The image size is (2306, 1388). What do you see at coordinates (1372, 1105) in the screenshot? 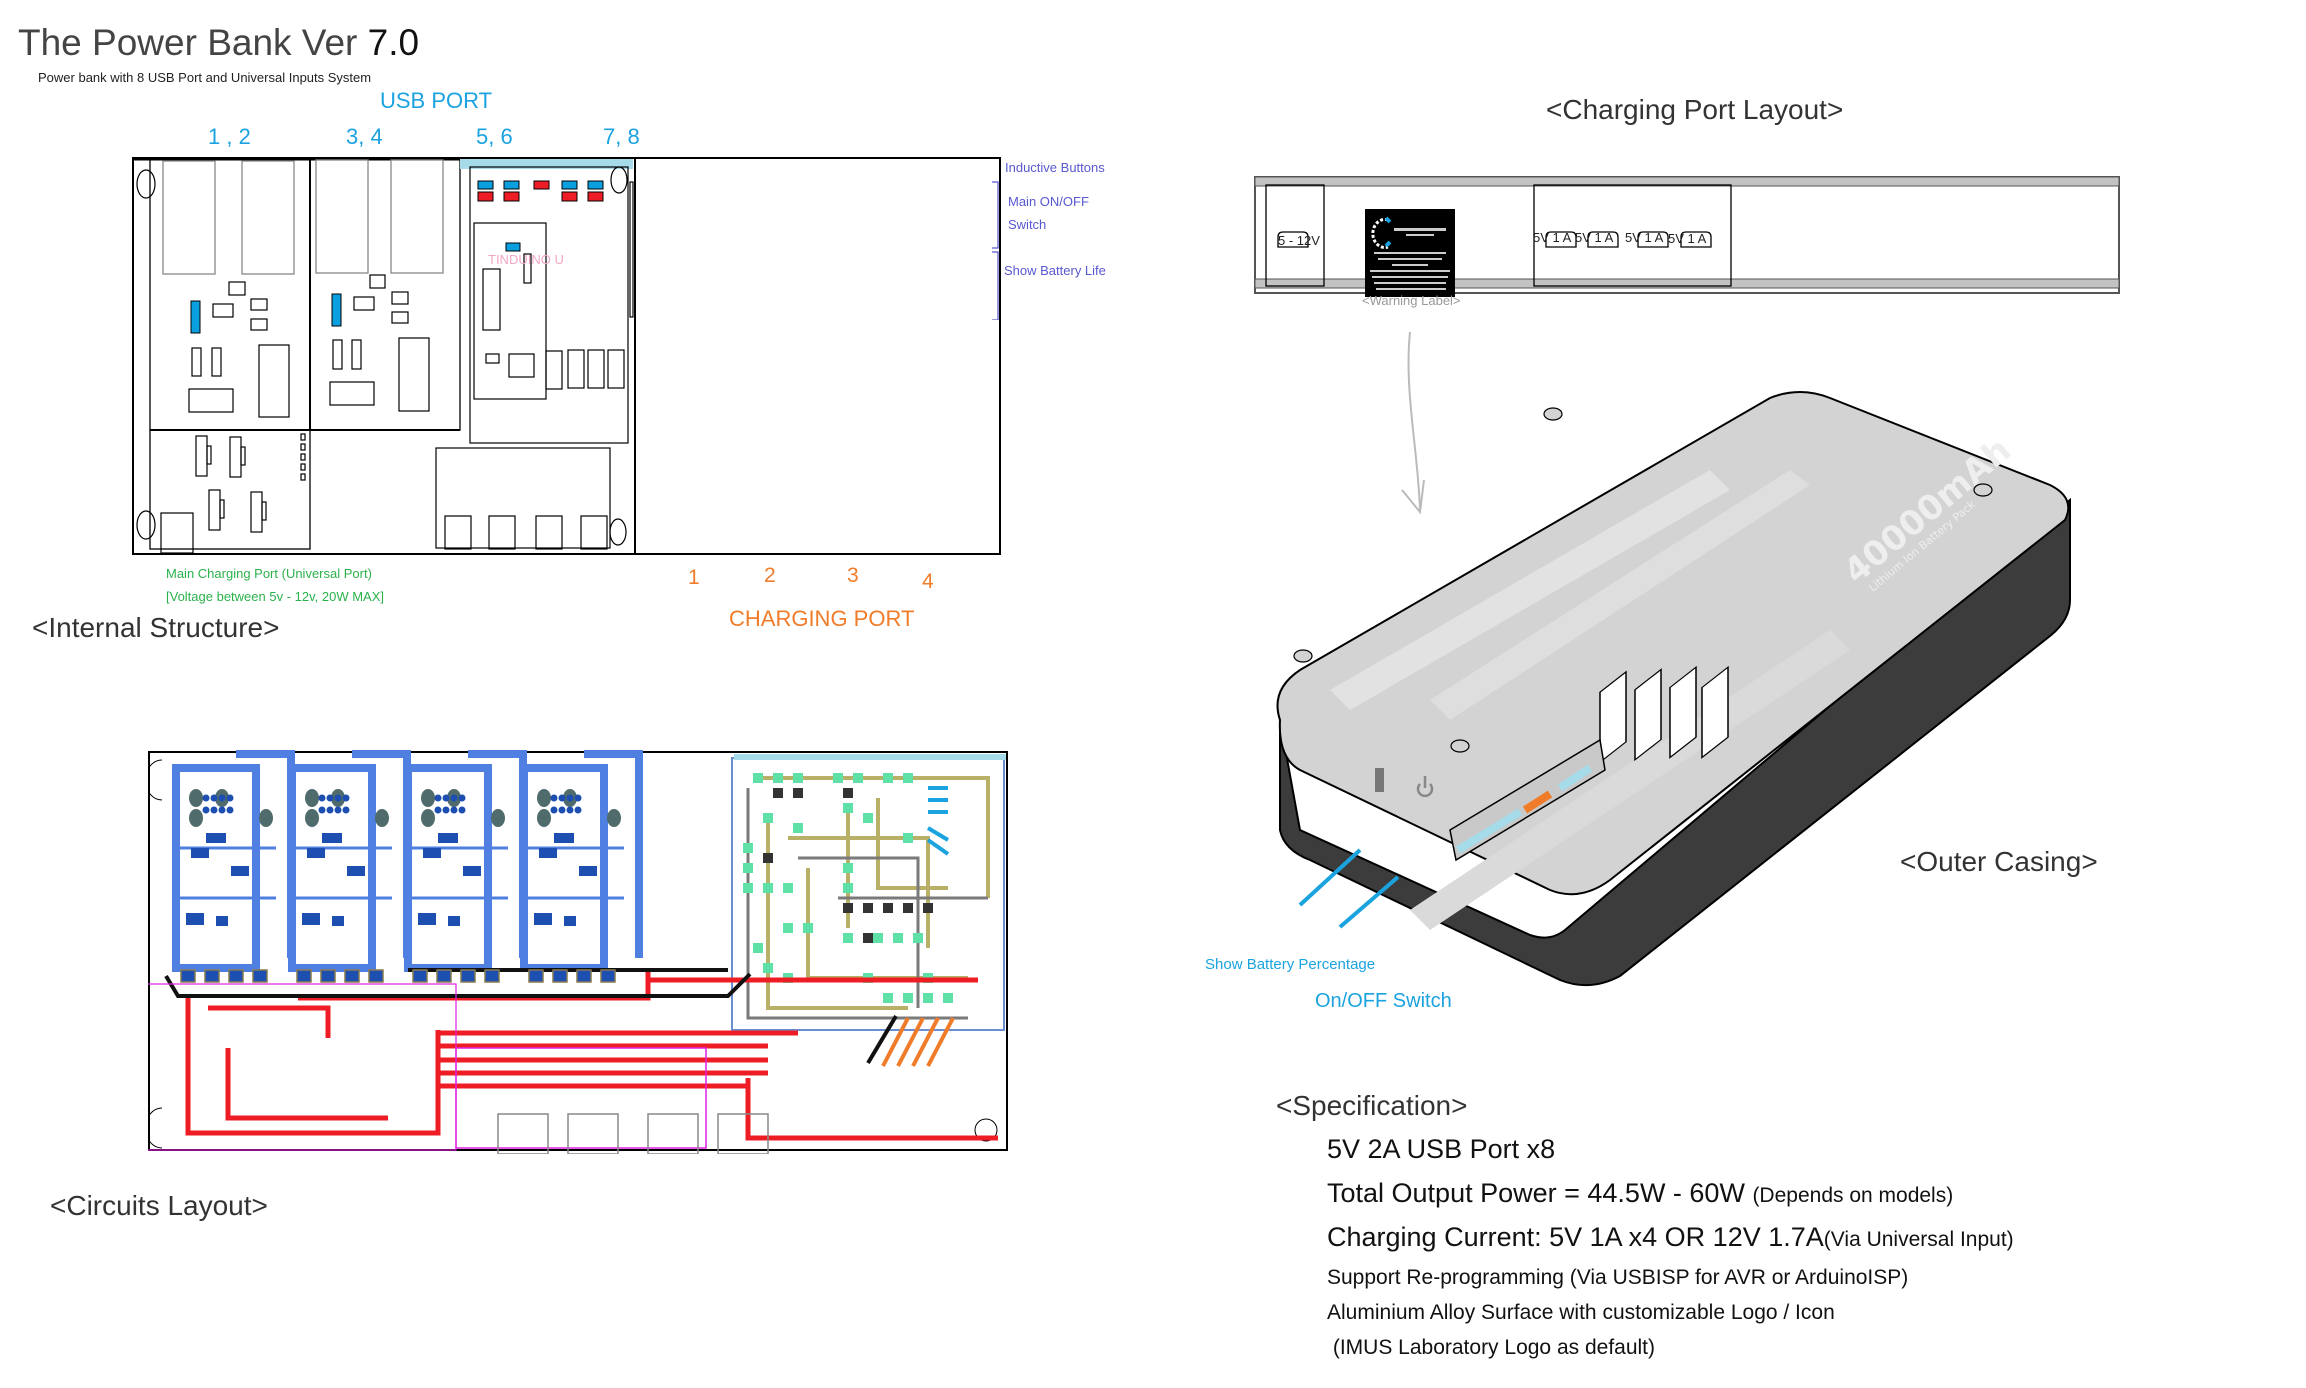
I see `section-specification: <Specification>` at bounding box center [1372, 1105].